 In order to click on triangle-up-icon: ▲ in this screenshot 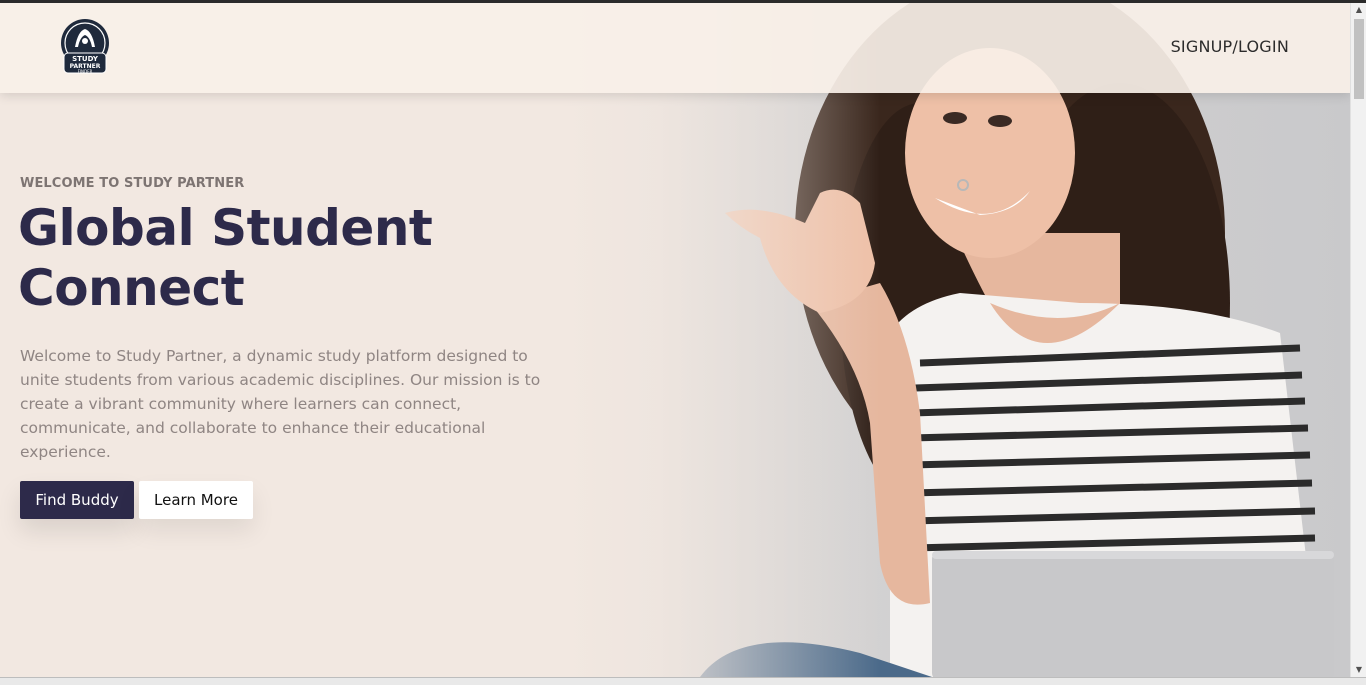, I will do `click(1358, 10)`.